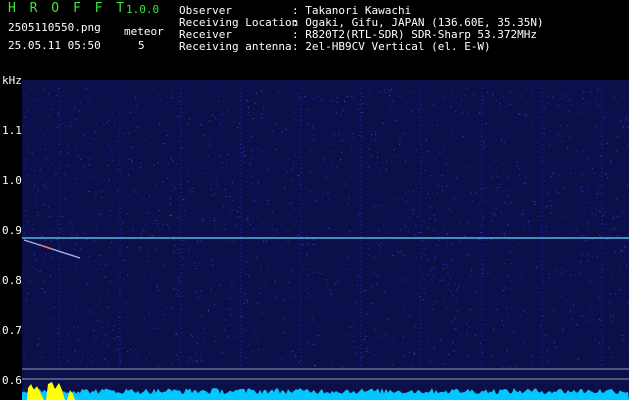 The height and width of the screenshot is (400, 629). What do you see at coordinates (12, 180) in the screenshot?
I see `freq-tick: 1.0` at bounding box center [12, 180].